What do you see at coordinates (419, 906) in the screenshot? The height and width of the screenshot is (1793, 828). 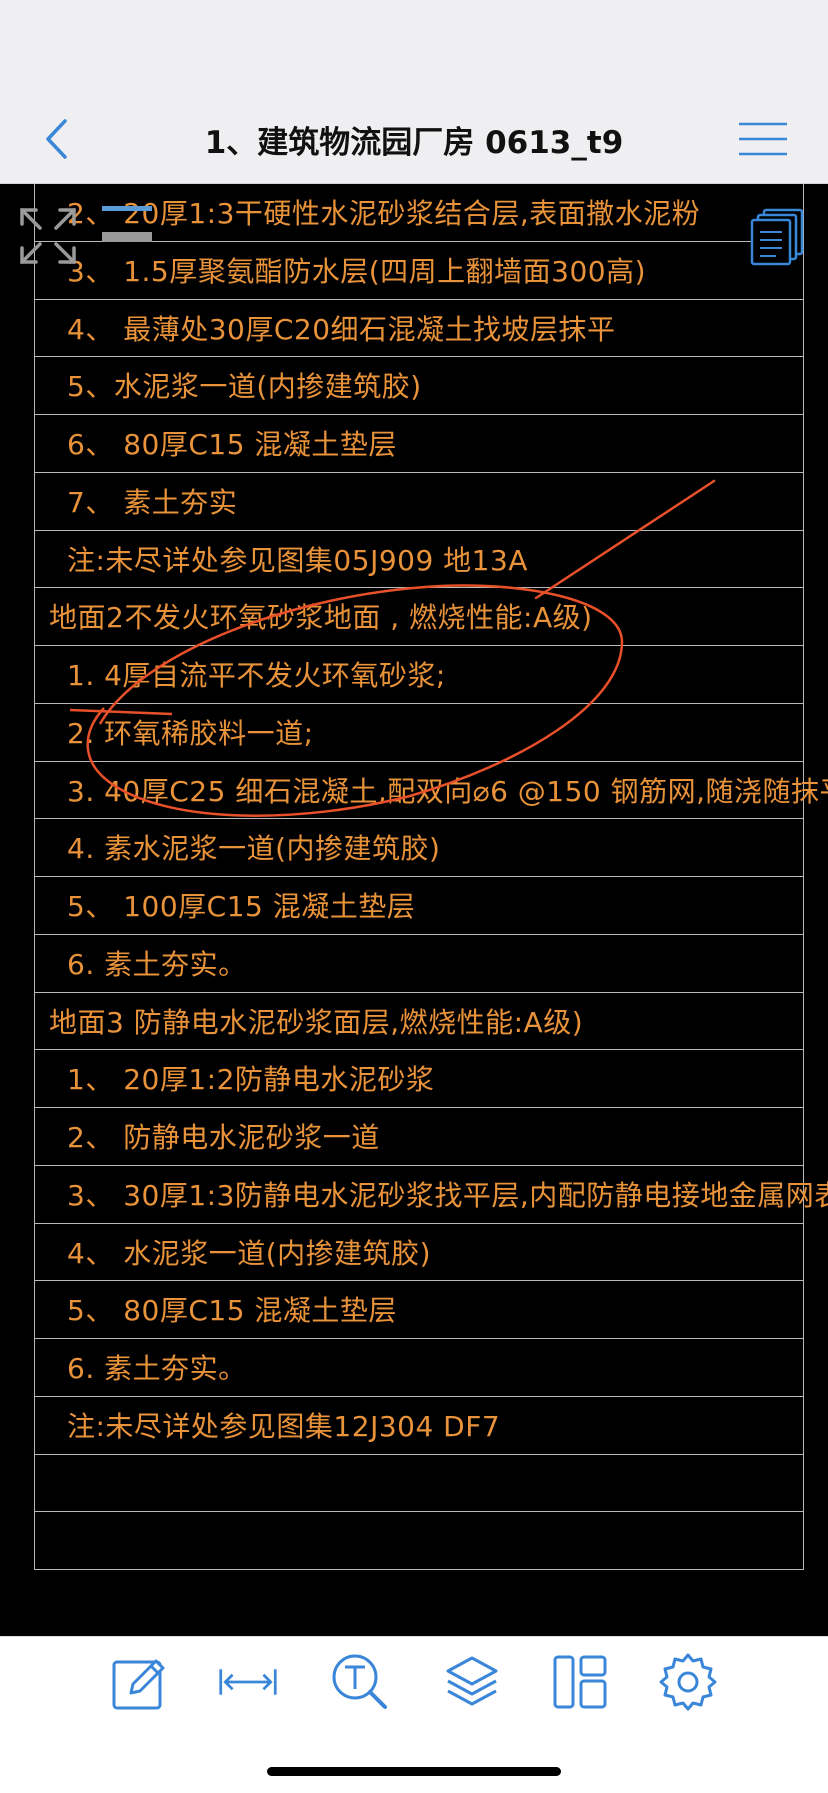 I see `drawing-row: 5、 100厚C15 混凝土垫层` at bounding box center [419, 906].